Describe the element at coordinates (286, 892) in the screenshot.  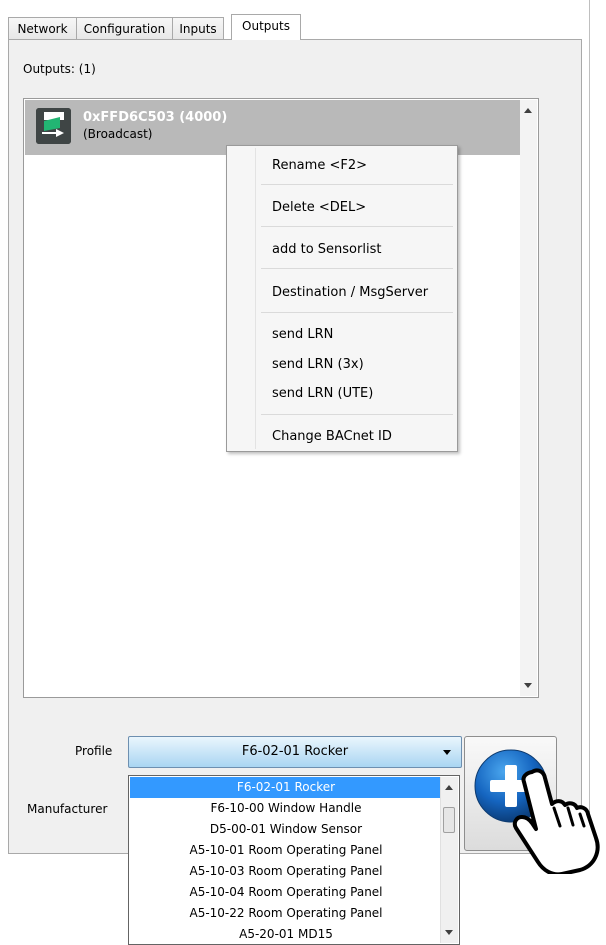
I see `profile-option: A5-10-04 Room Operating Panel` at that location.